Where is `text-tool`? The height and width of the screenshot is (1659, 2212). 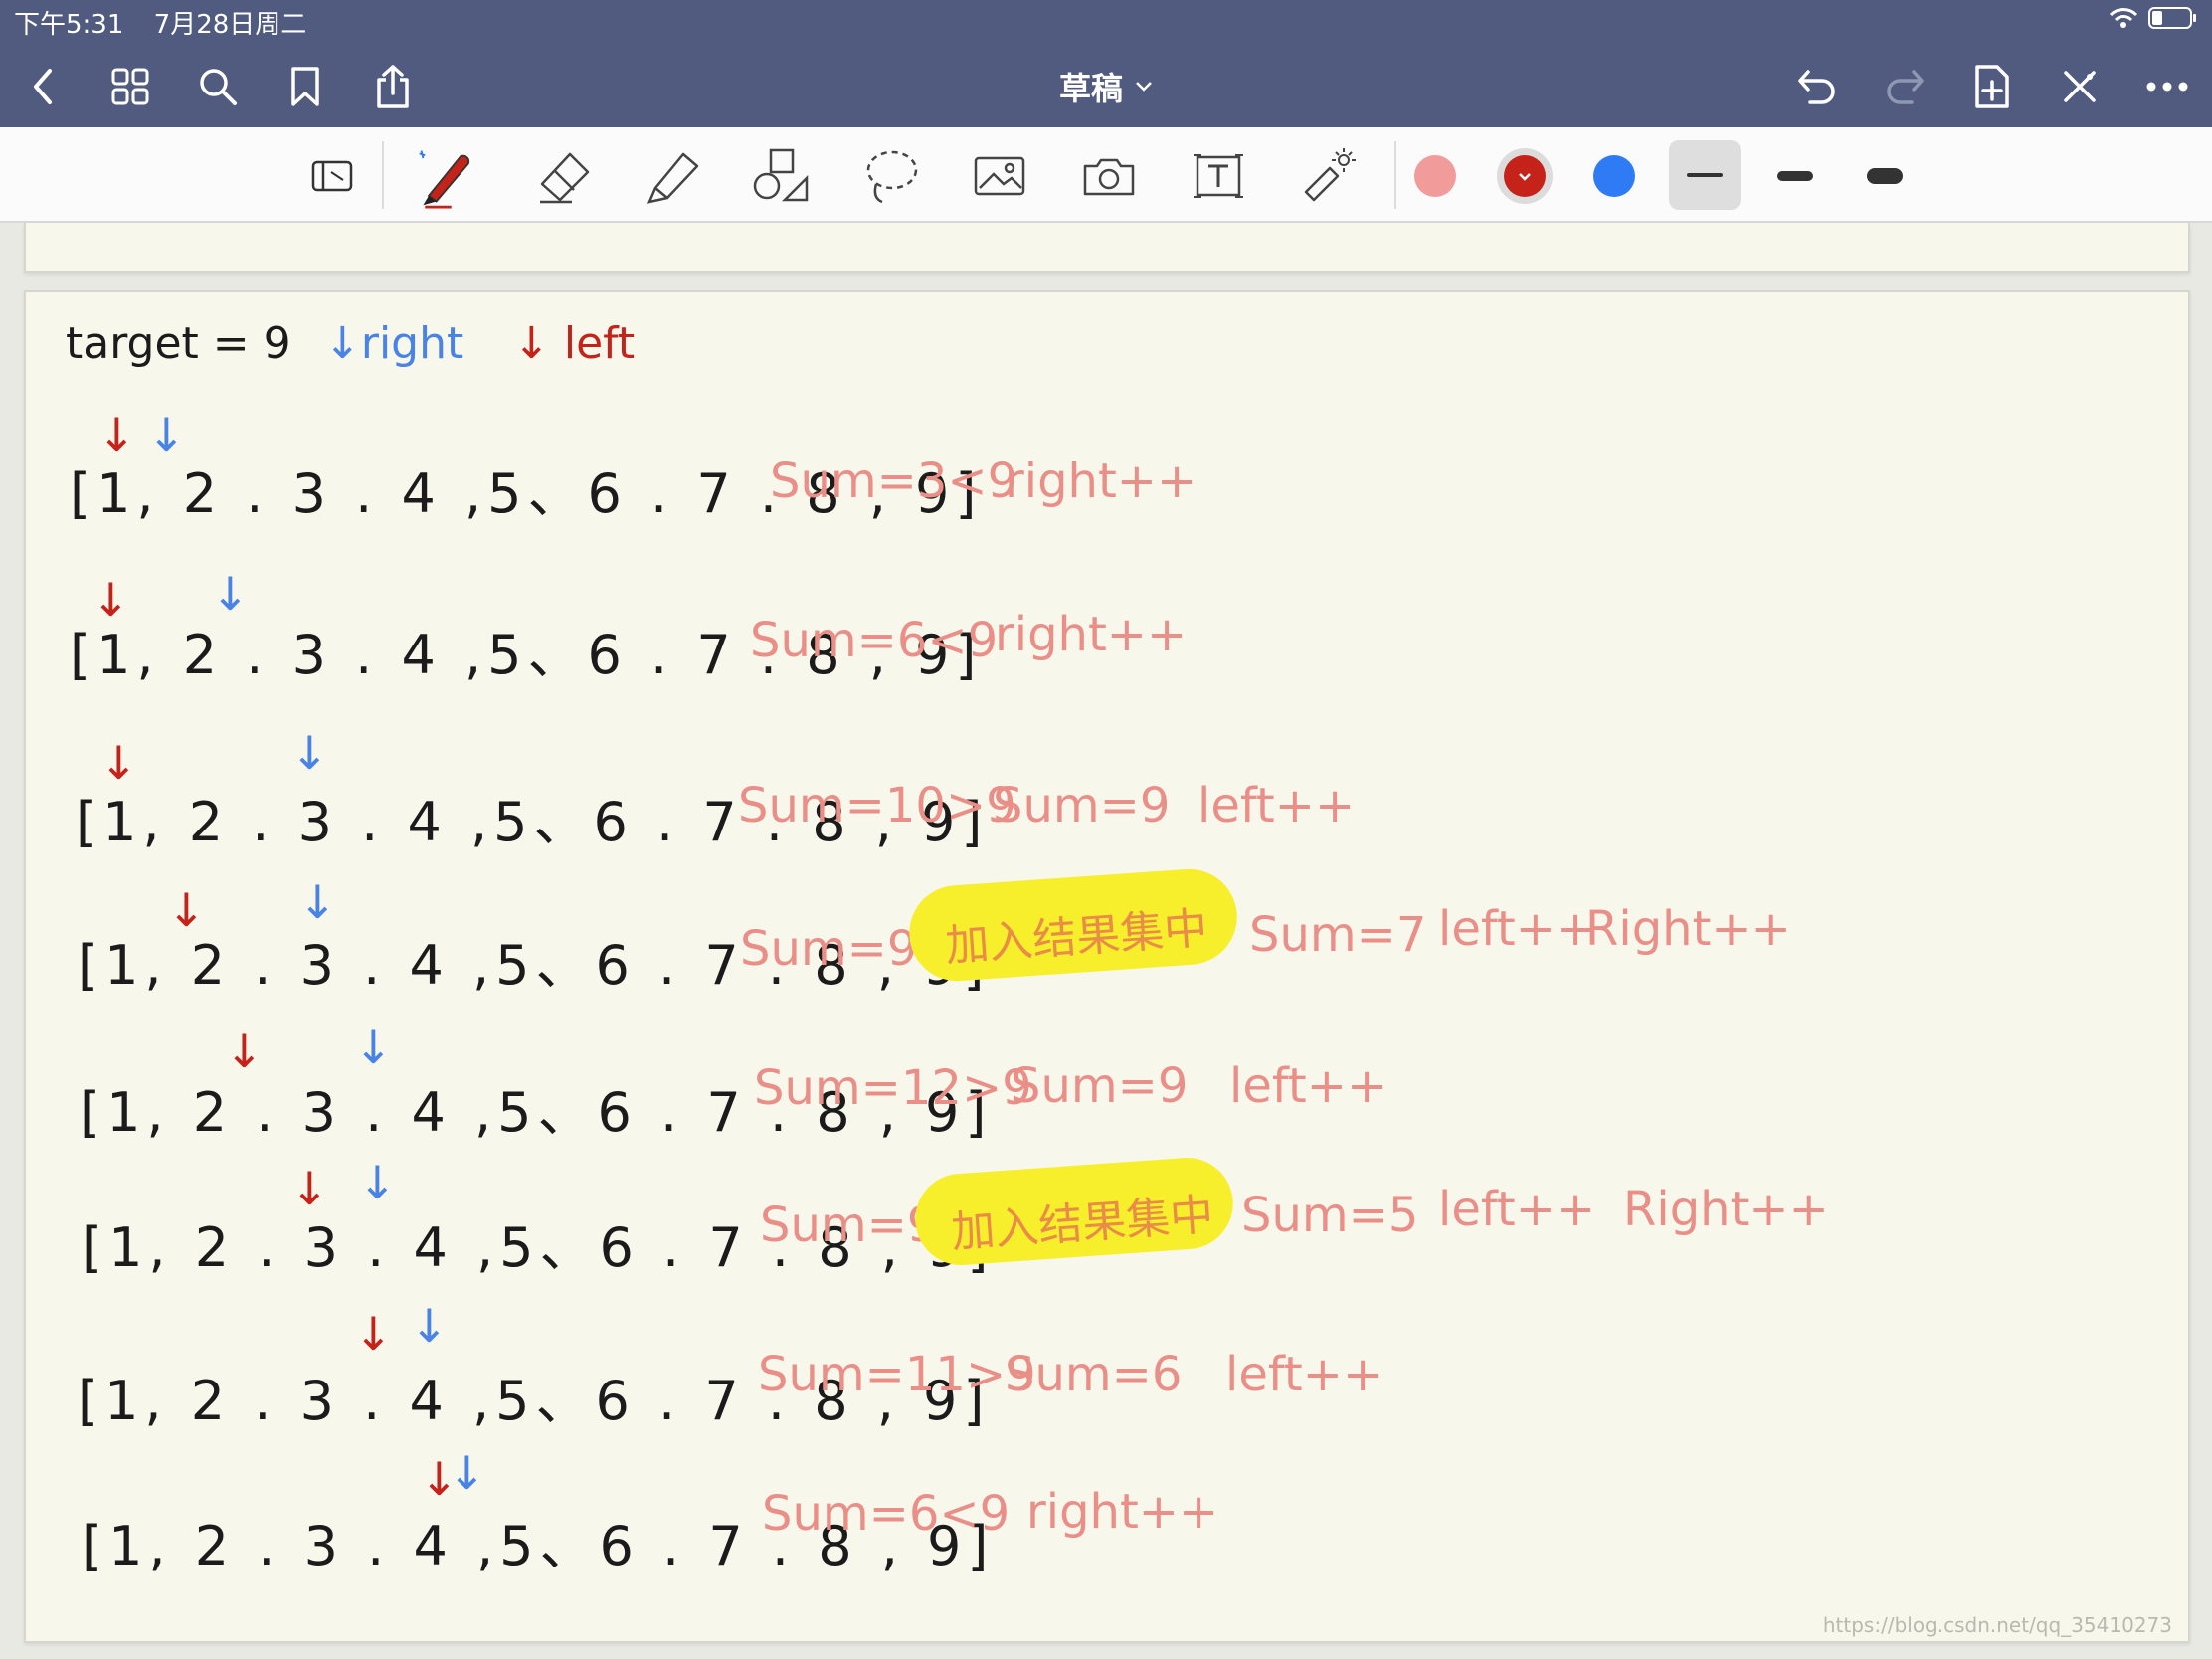
text-tool is located at coordinates (1218, 176).